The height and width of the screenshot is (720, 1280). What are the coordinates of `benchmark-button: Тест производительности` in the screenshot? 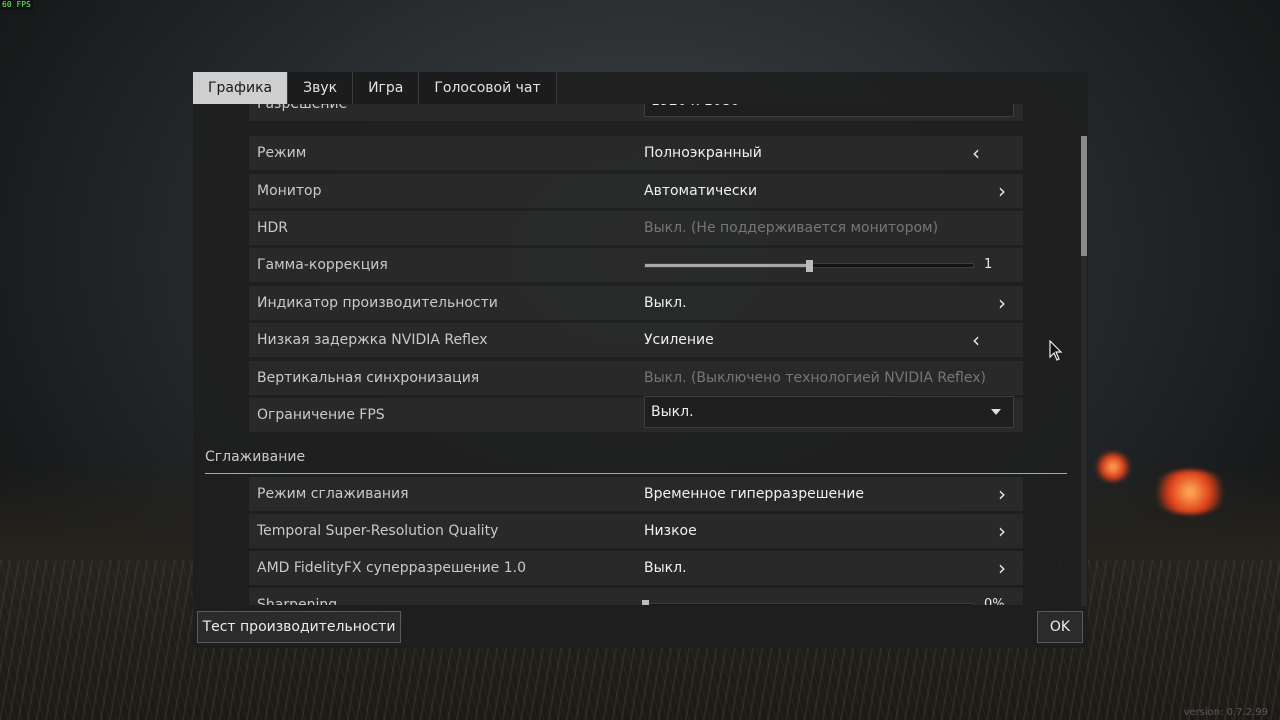 It's located at (299, 627).